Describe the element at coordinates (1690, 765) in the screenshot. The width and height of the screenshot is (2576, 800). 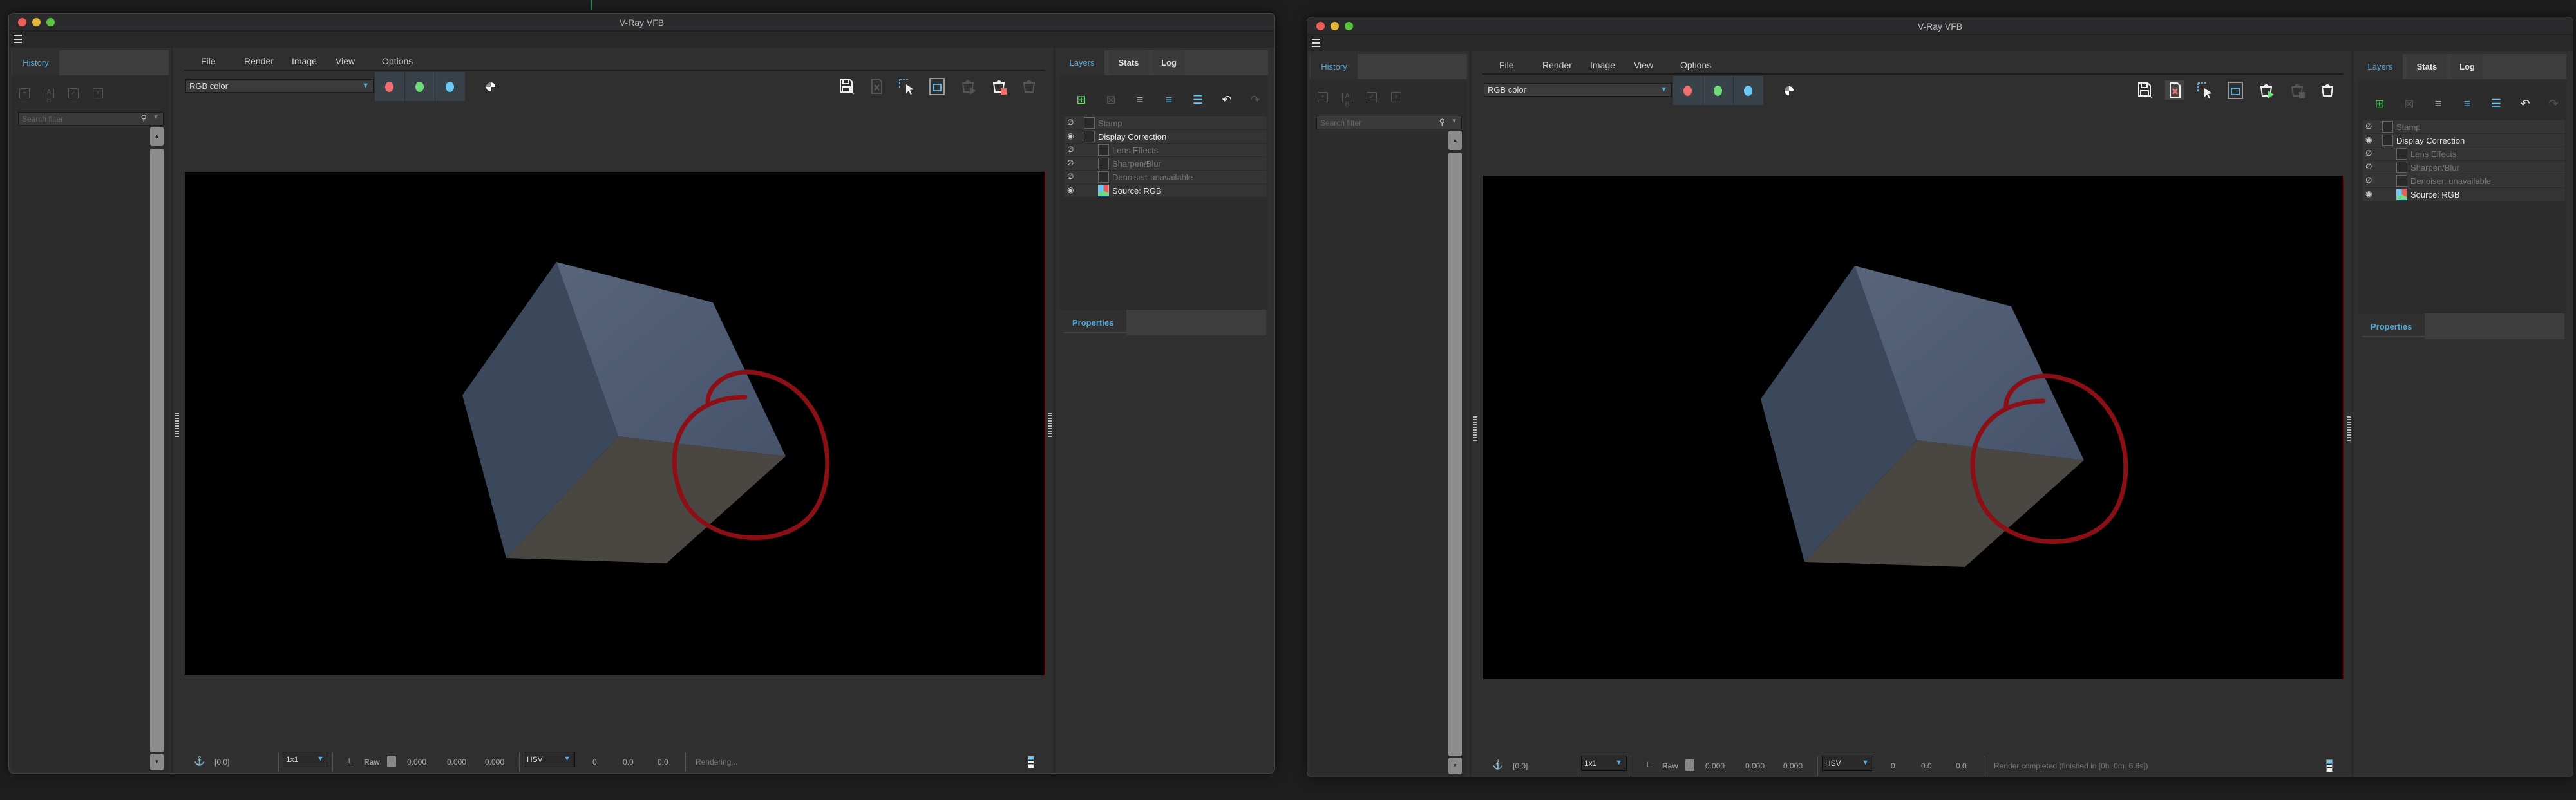
I see `color-swatch` at that location.